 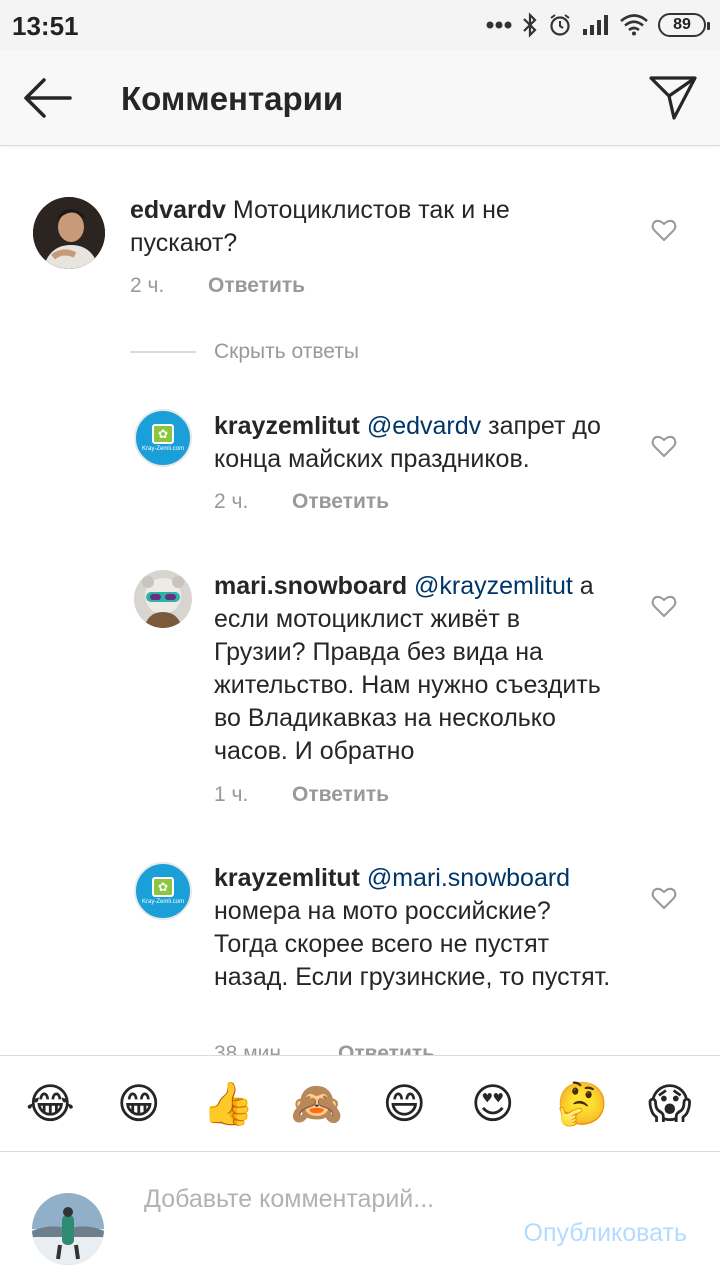 What do you see at coordinates (560, 25) in the screenshot?
I see `alarm-icon` at bounding box center [560, 25].